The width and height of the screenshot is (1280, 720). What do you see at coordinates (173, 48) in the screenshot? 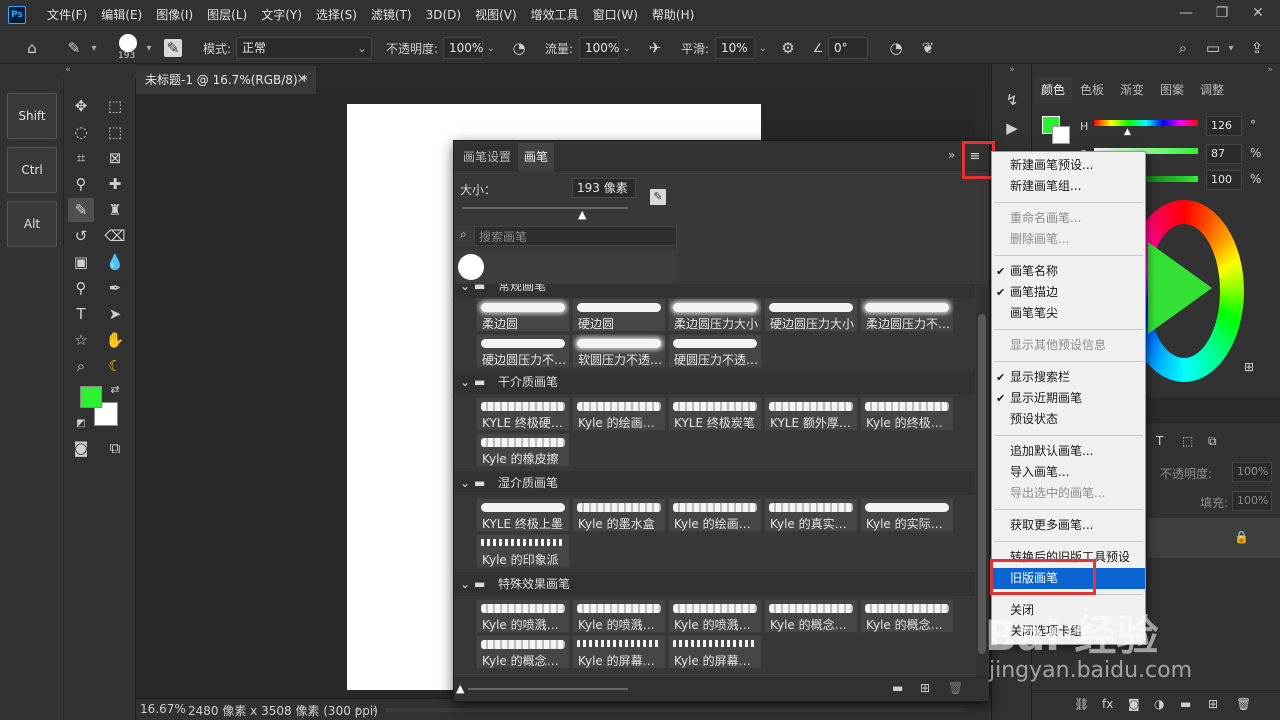
I see `brush-settings-toggle-icon: ✎` at bounding box center [173, 48].